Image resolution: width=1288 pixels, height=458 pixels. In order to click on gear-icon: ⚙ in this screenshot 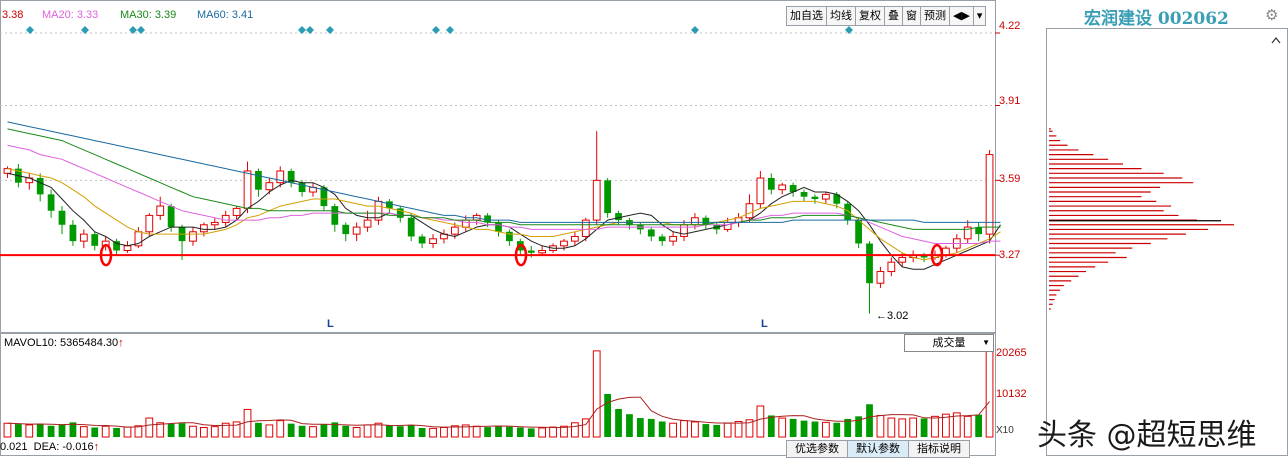, I will do `click(1271, 15)`.